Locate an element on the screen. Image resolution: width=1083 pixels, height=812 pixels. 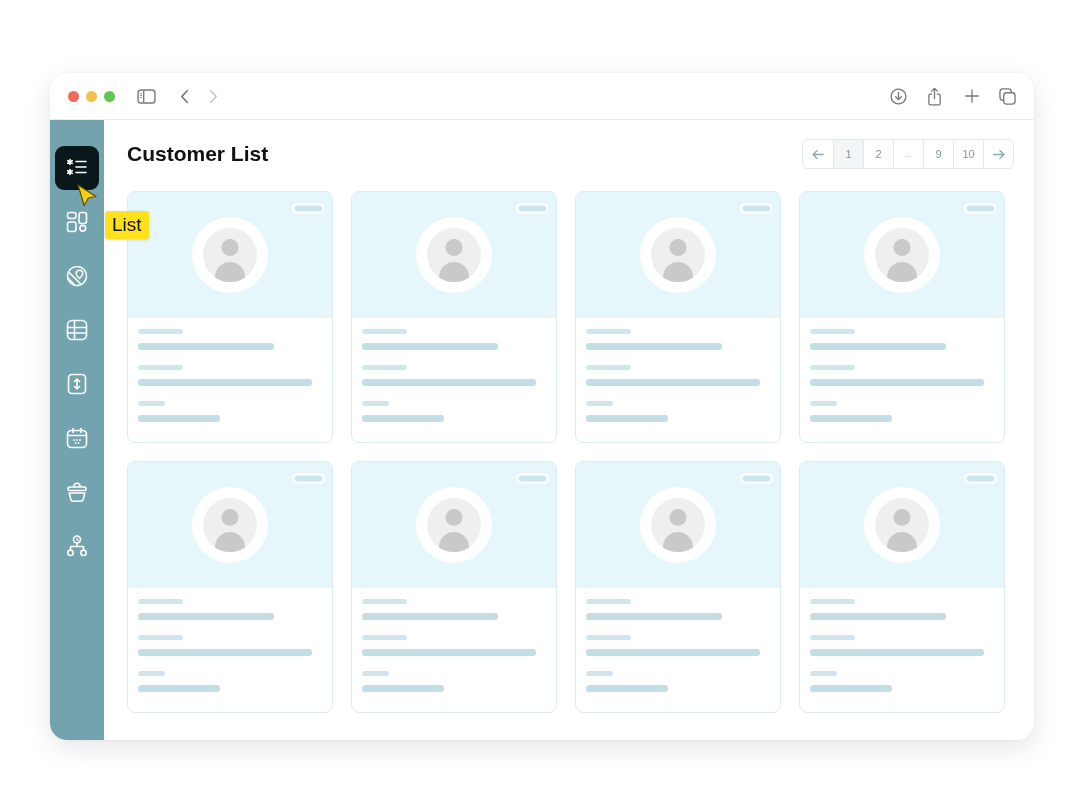
calendar-icon is located at coordinates (77, 438).